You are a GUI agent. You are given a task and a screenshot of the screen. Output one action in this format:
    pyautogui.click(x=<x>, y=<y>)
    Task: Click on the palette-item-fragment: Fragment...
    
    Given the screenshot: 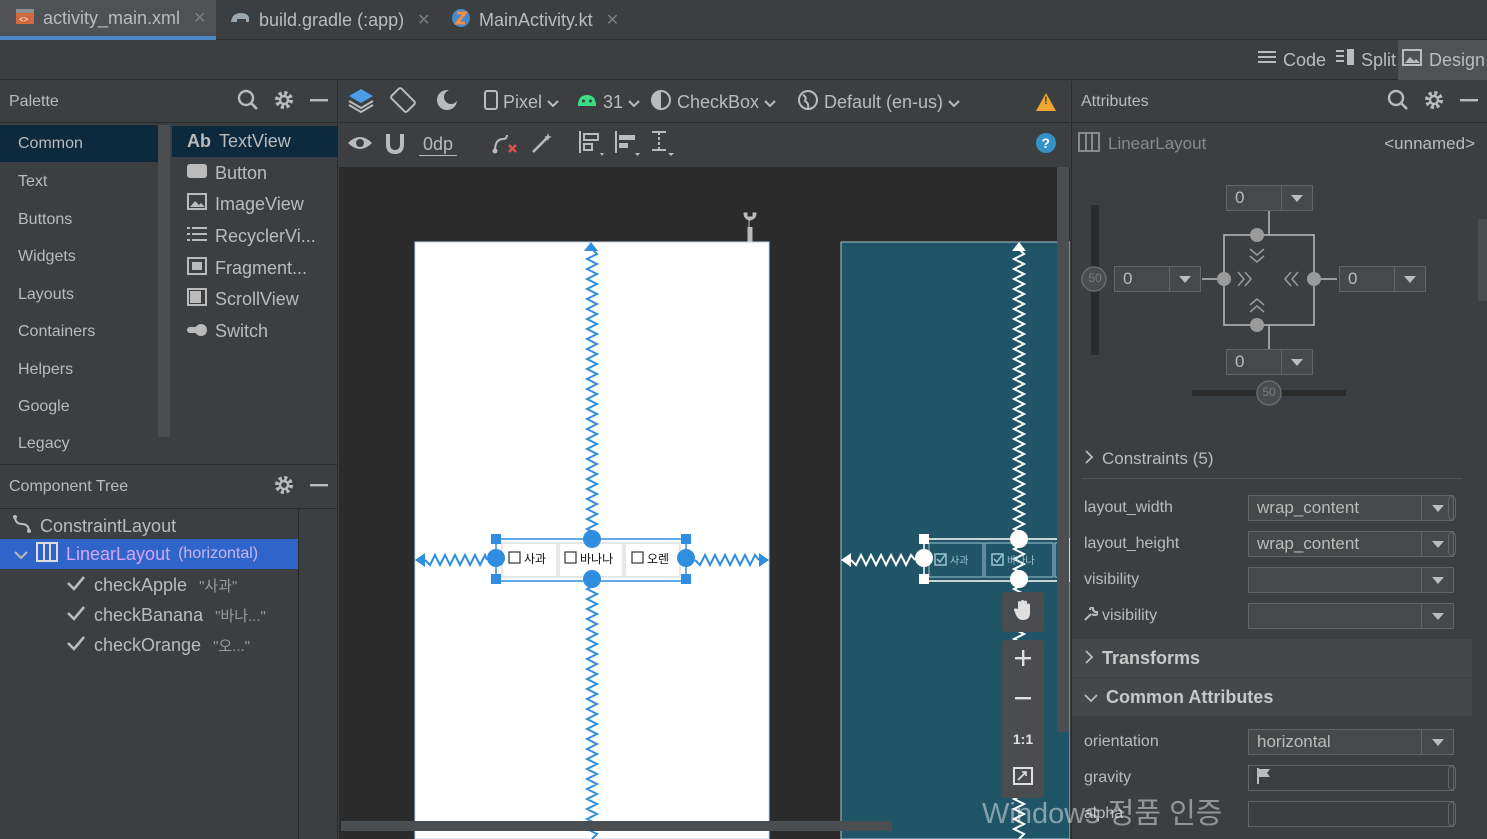 What is the action you would take?
    pyautogui.click(x=255, y=268)
    